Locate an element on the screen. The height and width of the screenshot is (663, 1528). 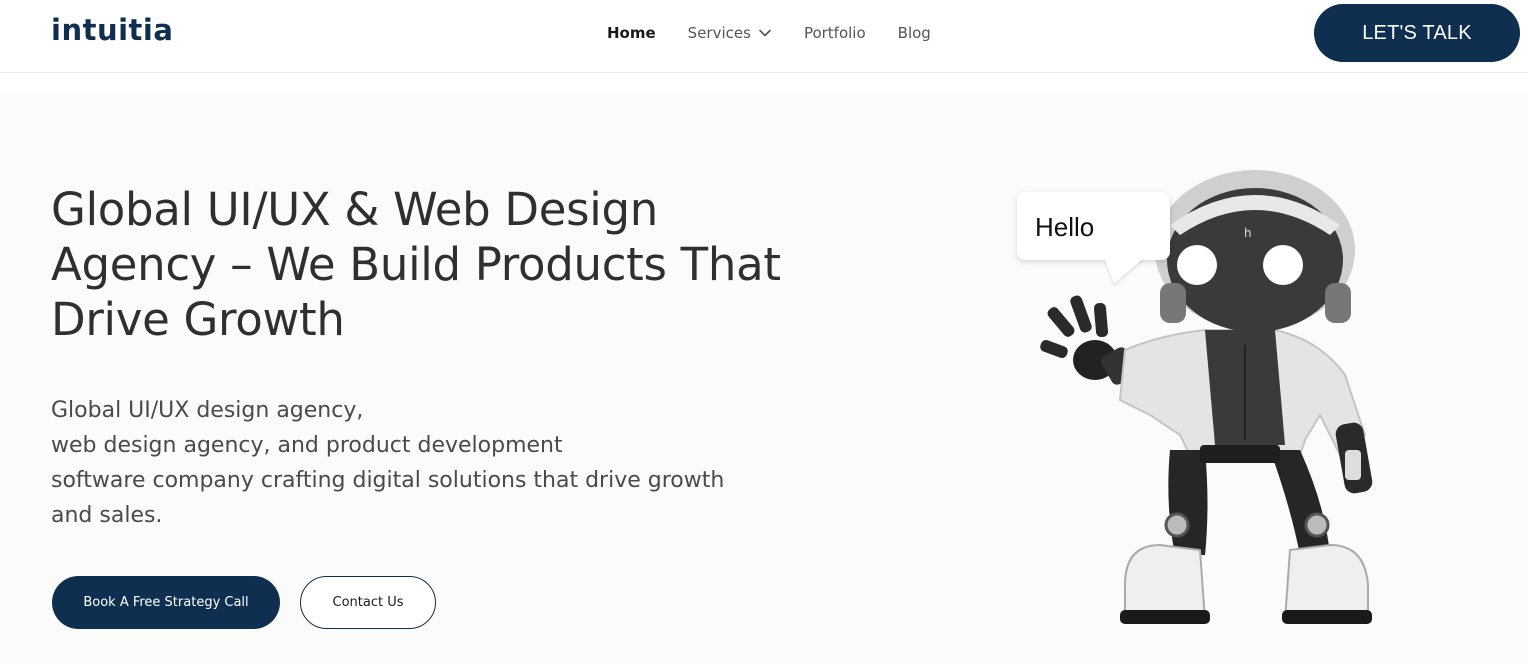
speech-bubble-text: Hello is located at coordinates (1065, 227).